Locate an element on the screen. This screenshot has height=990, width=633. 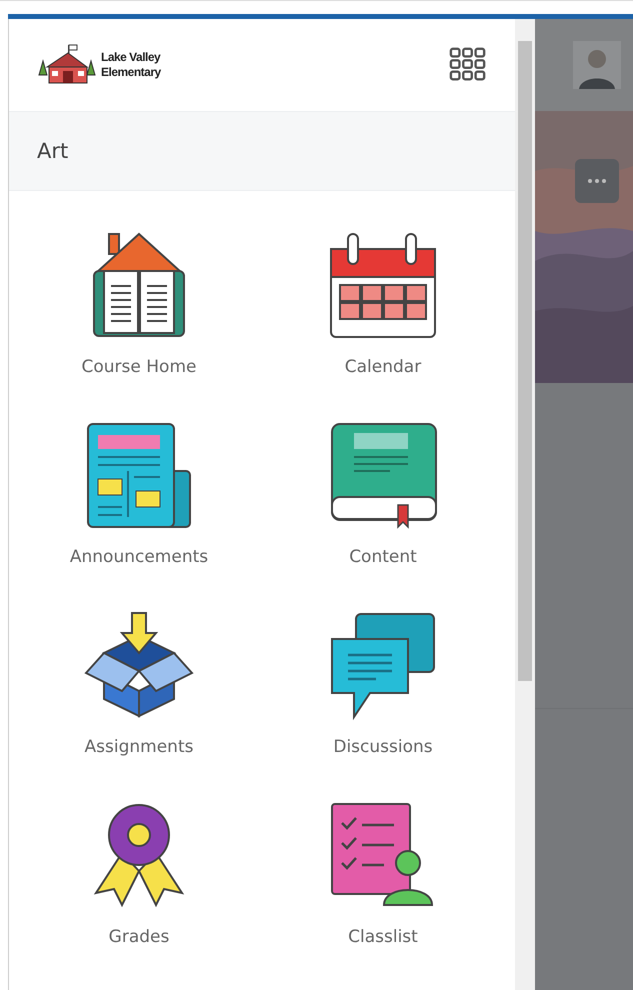
nav-tile: Discussions is located at coordinates (383, 684).